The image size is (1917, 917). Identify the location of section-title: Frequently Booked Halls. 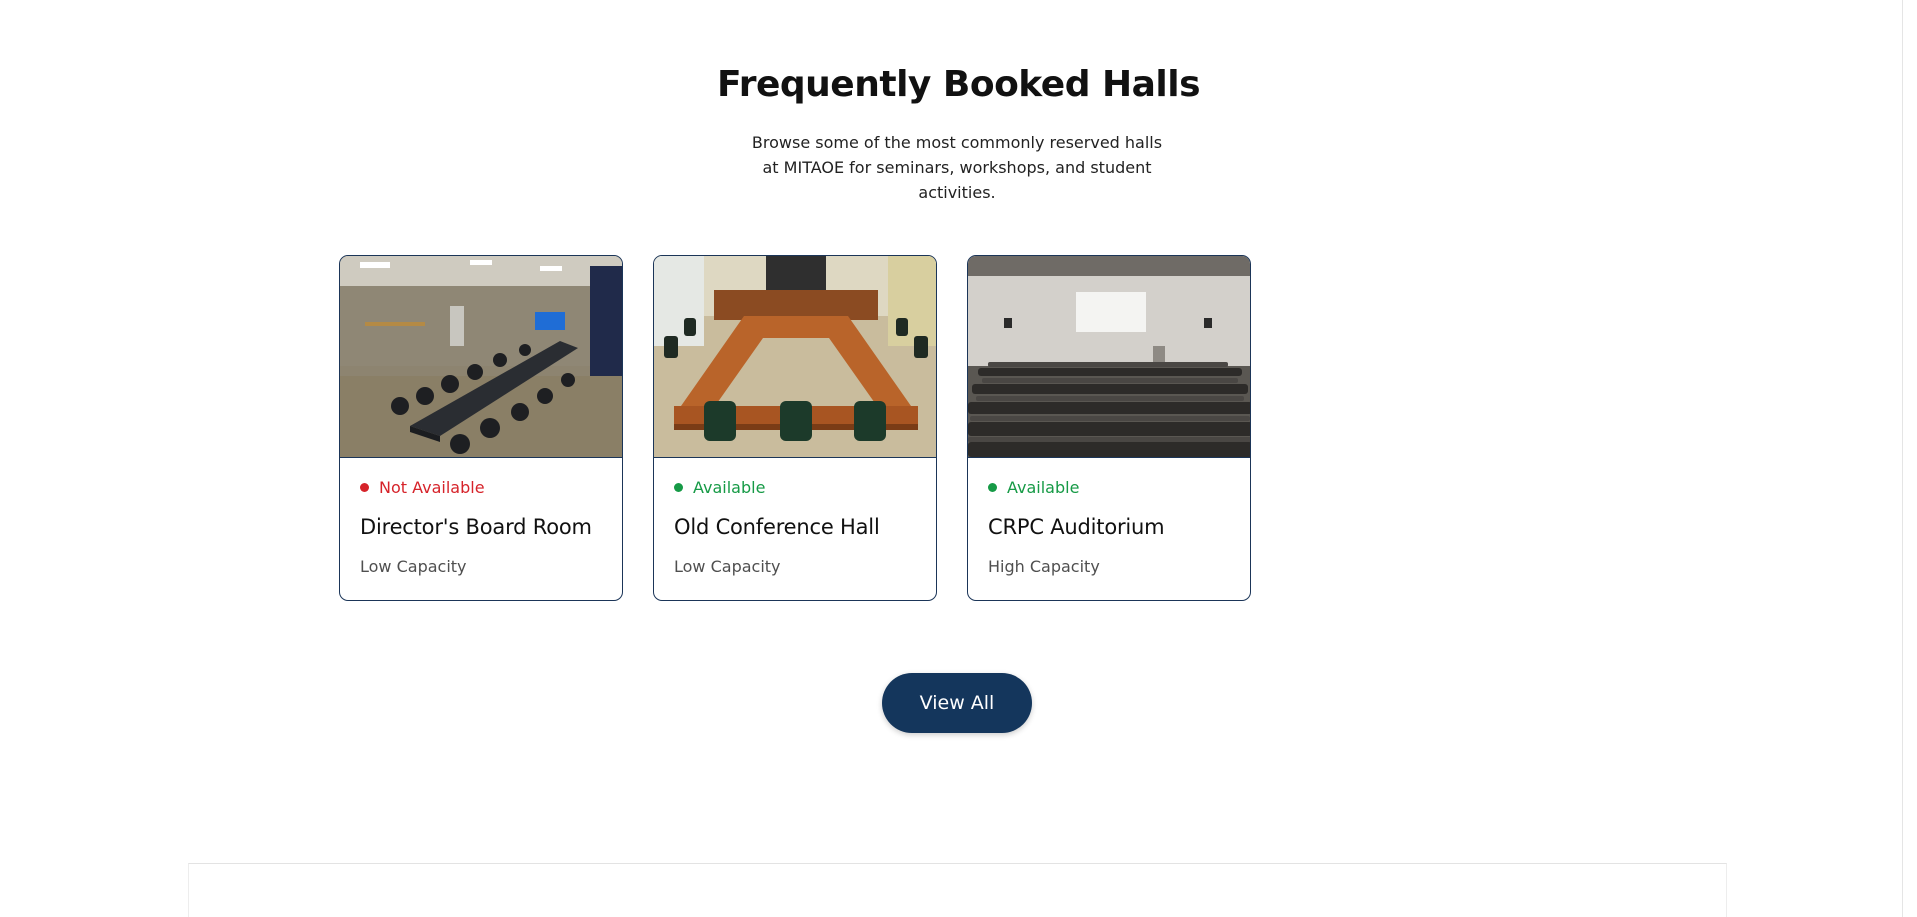
(958, 84).